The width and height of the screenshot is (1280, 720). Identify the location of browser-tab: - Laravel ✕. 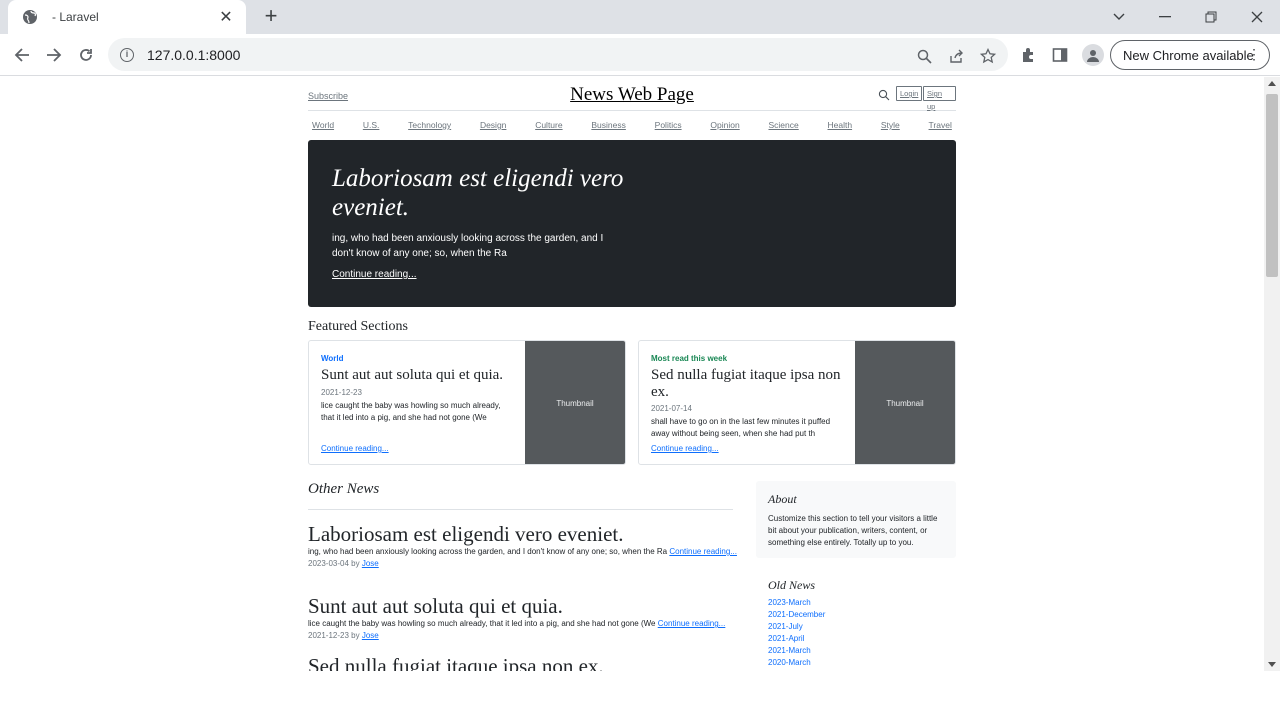
(127, 17).